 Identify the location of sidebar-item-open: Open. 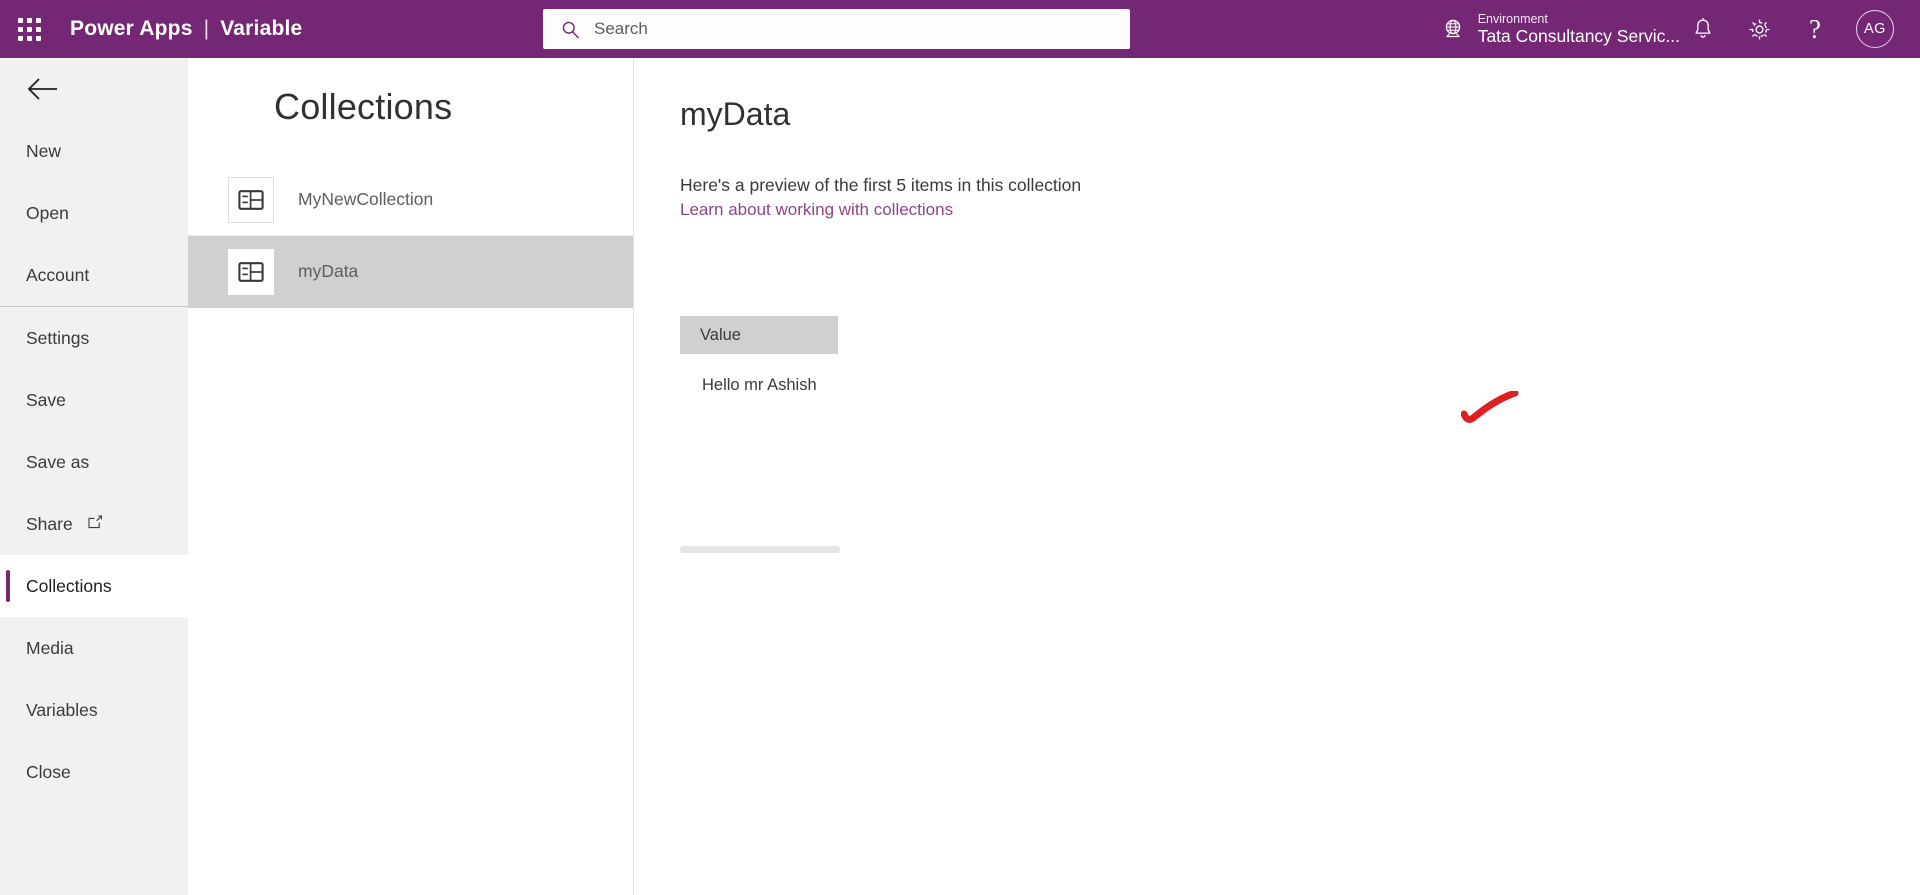
(94, 213).